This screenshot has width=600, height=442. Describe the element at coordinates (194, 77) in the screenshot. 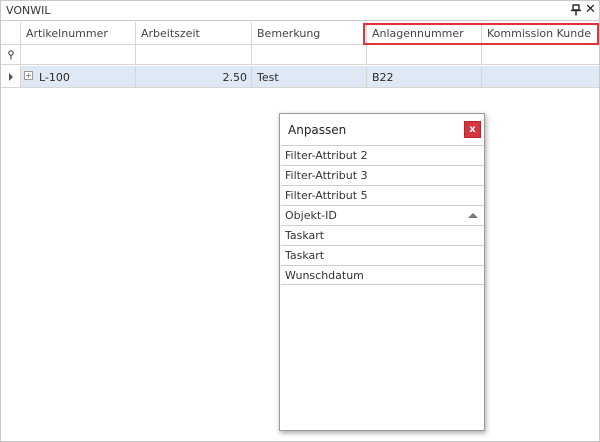

I see `table-cell-arbeitszeit: 2.50` at that location.